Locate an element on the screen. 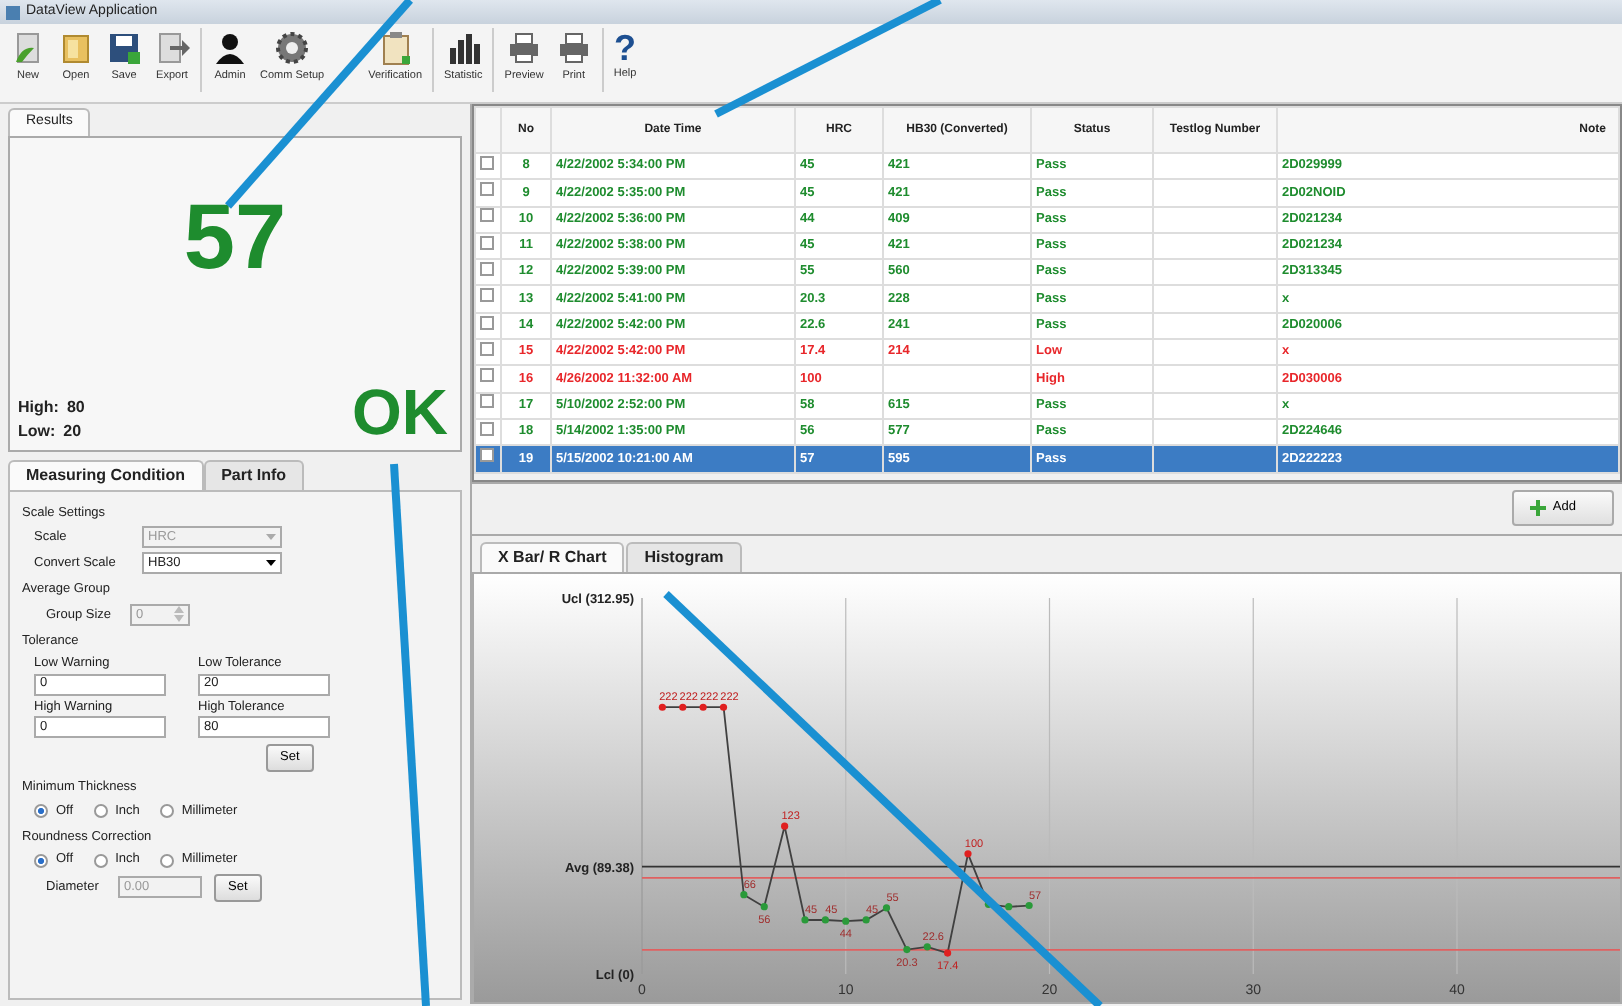 The image size is (1622, 1006). high-label: High: is located at coordinates (38, 407).